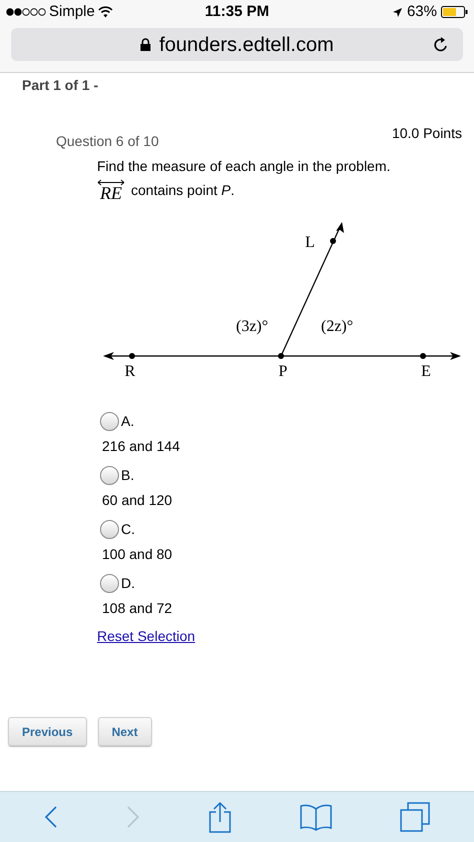 The width and height of the screenshot is (474, 842). Describe the element at coordinates (415, 817) in the screenshot. I see `tabs-icon` at that location.